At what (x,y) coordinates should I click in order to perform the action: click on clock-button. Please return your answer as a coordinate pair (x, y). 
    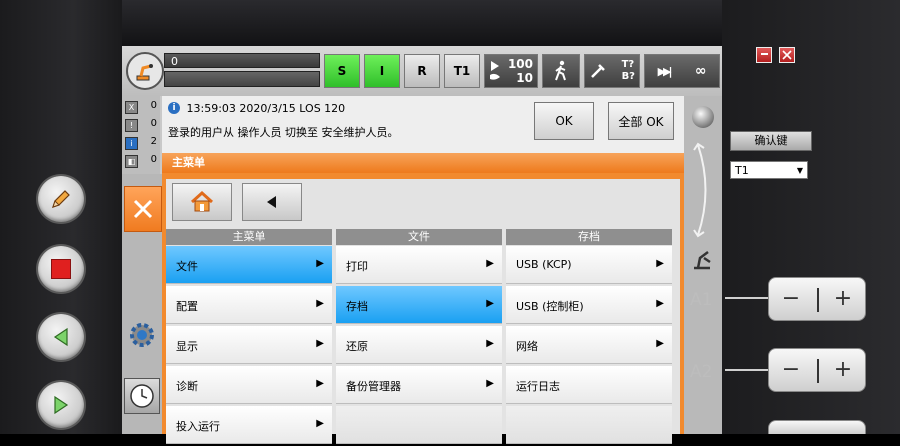
    Looking at the image, I should click on (142, 396).